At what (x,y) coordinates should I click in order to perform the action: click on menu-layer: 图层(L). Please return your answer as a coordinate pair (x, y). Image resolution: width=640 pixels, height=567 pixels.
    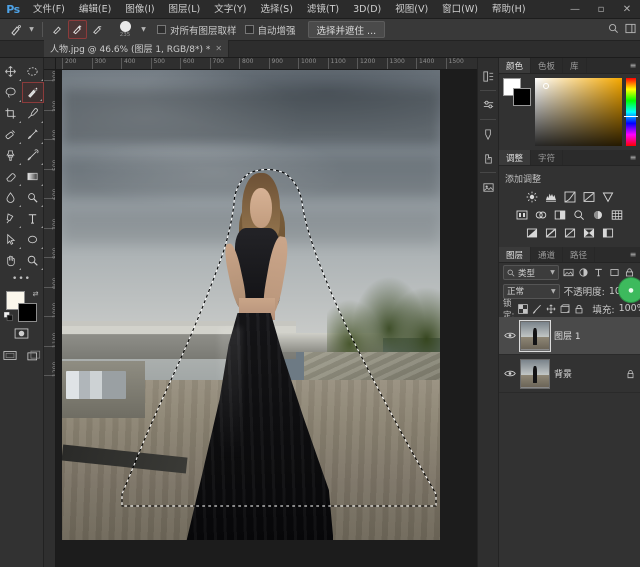
    Looking at the image, I should click on (185, 9).